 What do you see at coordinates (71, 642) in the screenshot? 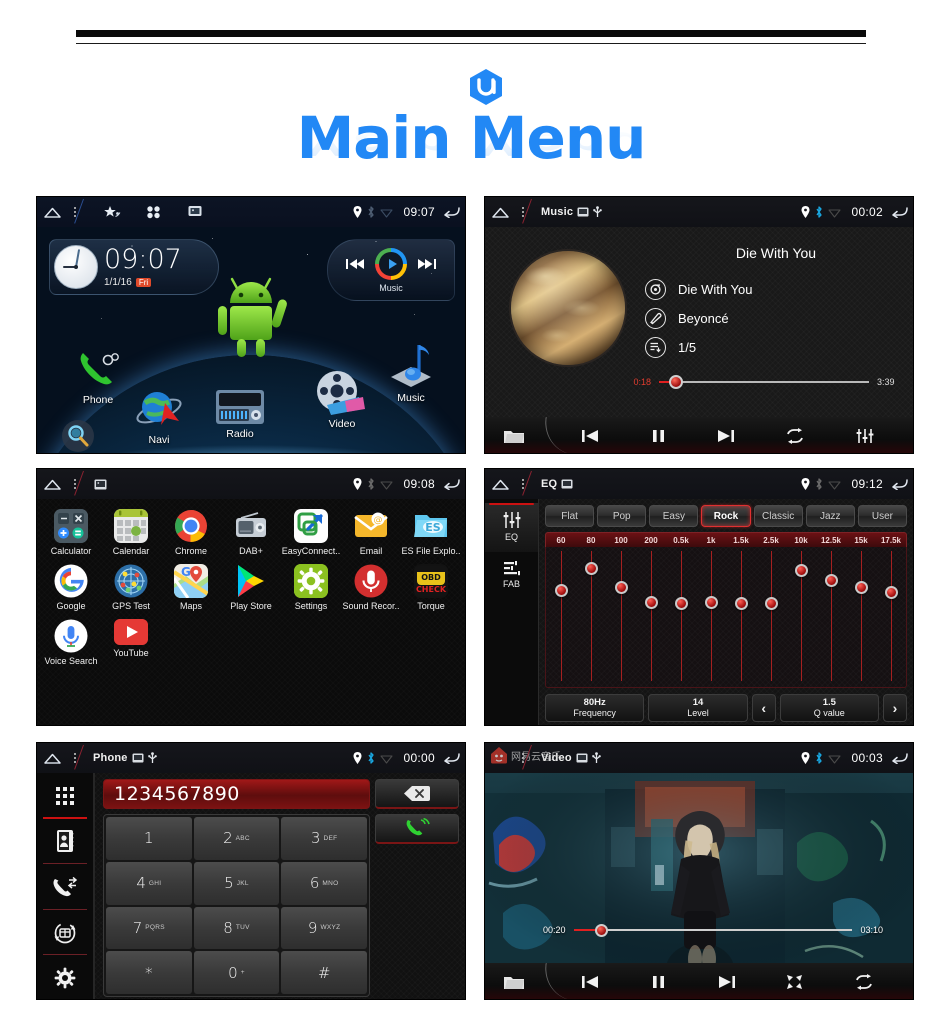
I see `app-item-voice-search: Voice Search` at bounding box center [71, 642].